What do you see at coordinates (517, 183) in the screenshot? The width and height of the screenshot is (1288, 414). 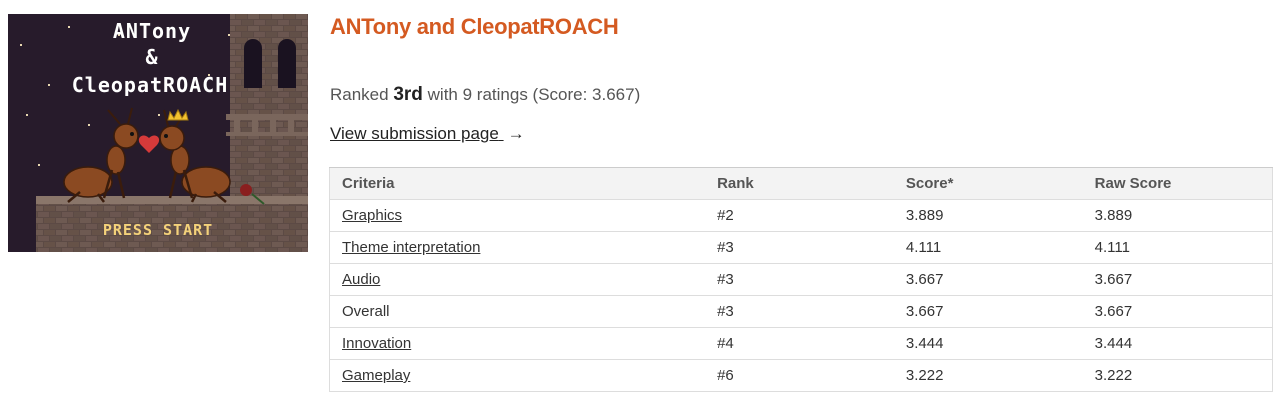 I see `header-criteria: Criteria` at bounding box center [517, 183].